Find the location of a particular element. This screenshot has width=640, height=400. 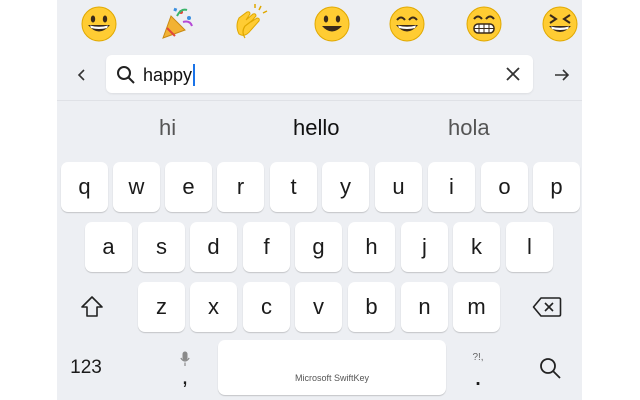

backspace-key is located at coordinates (547, 307).